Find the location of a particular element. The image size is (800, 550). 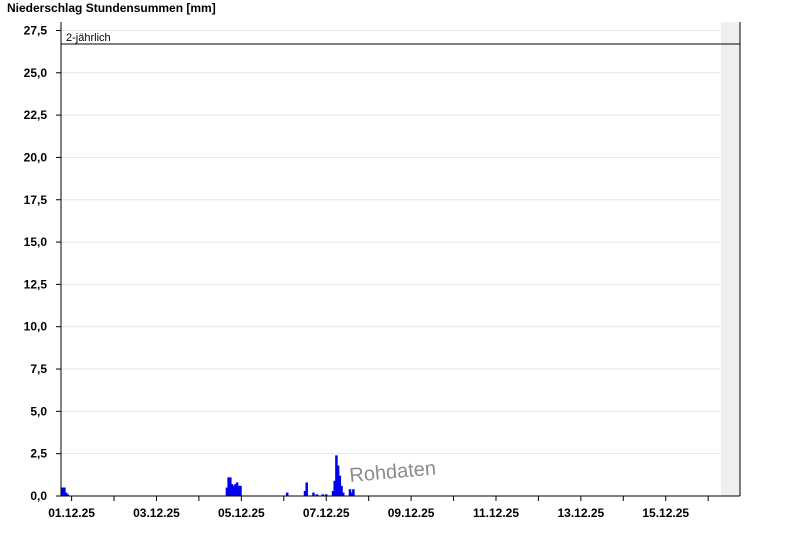

y-tick-label: 27,5 is located at coordinates (36, 30).